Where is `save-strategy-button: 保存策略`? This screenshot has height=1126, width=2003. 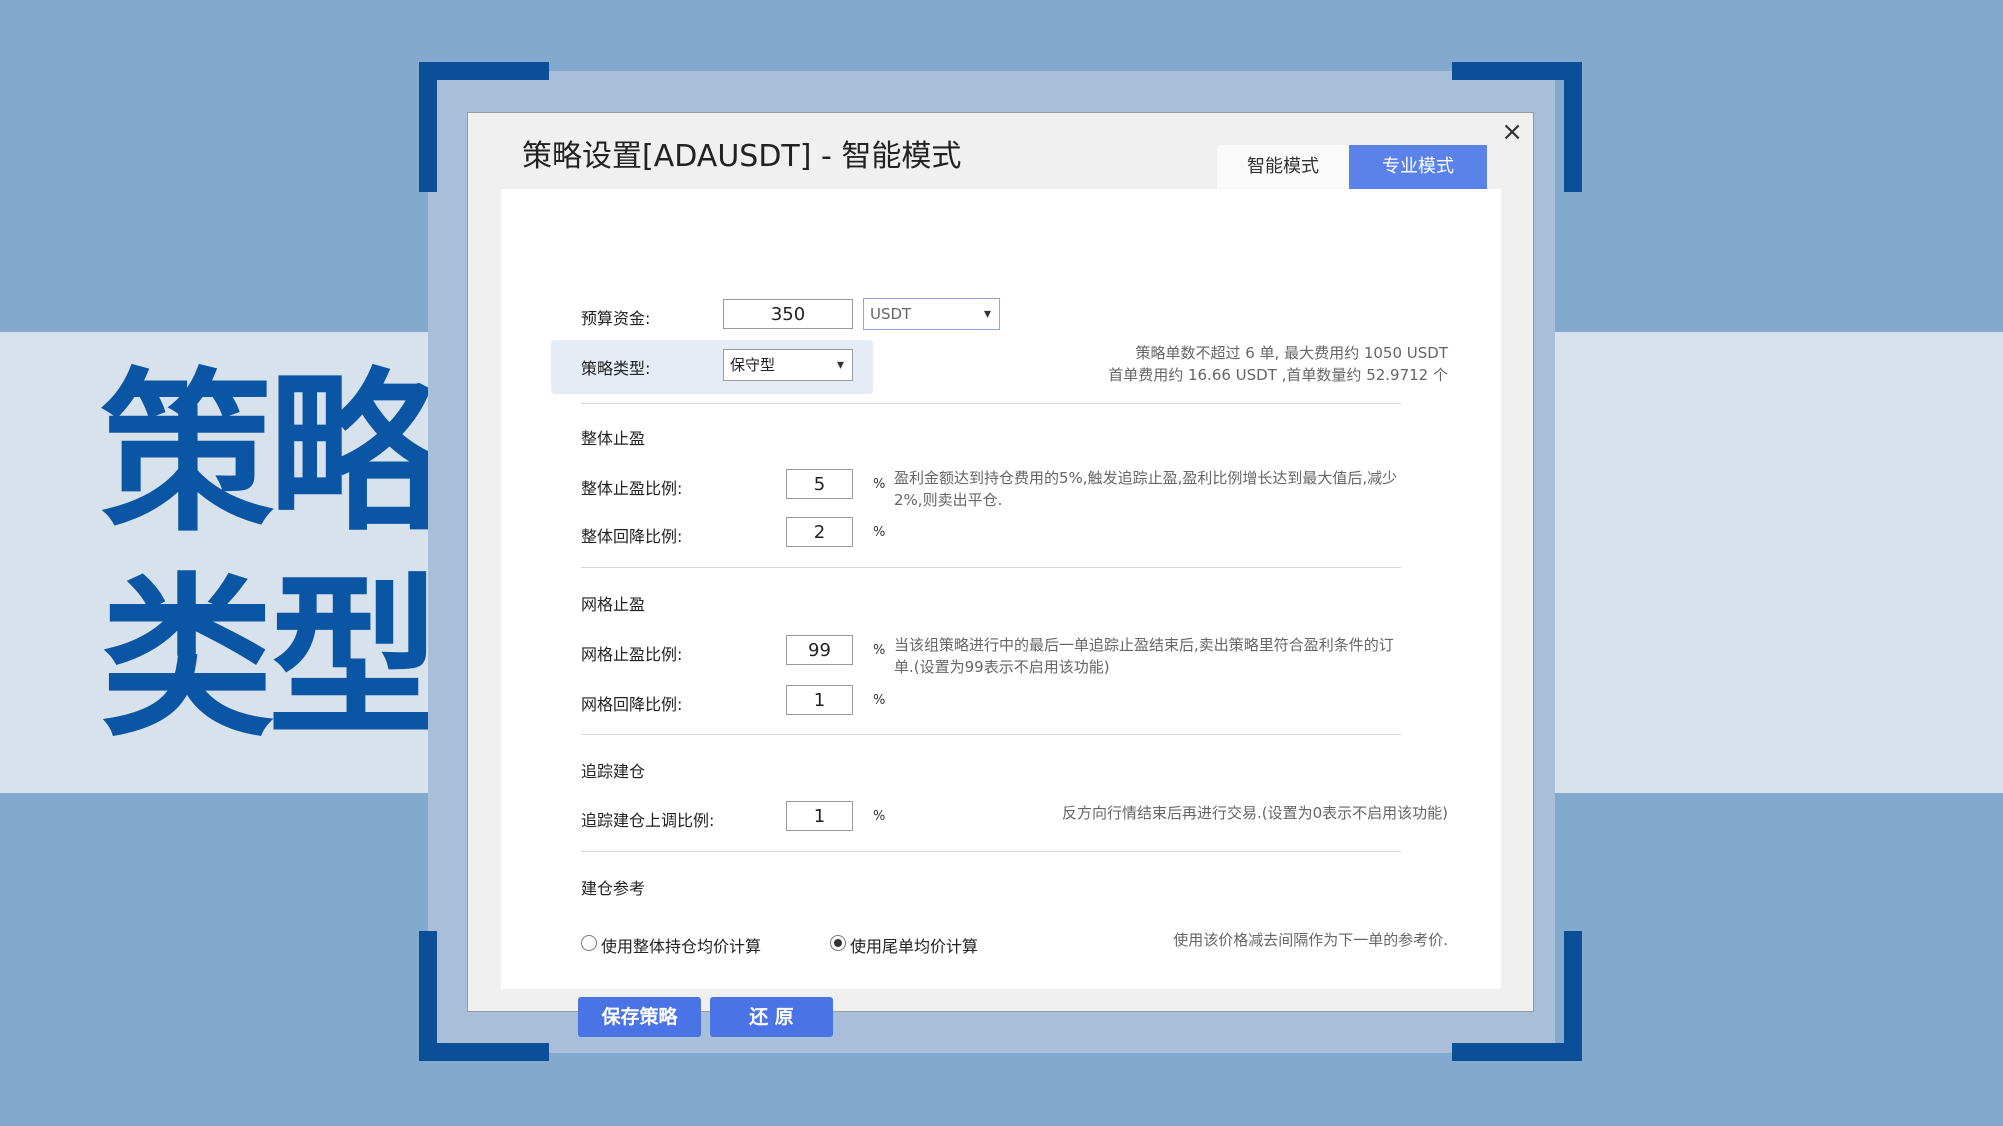
save-strategy-button: 保存策略 is located at coordinates (639, 1017).